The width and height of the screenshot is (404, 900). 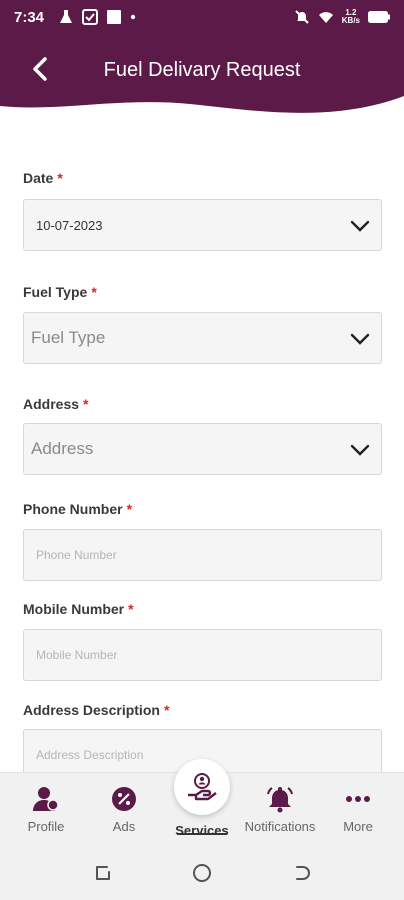 I want to click on services-icon, so click(x=202, y=787).